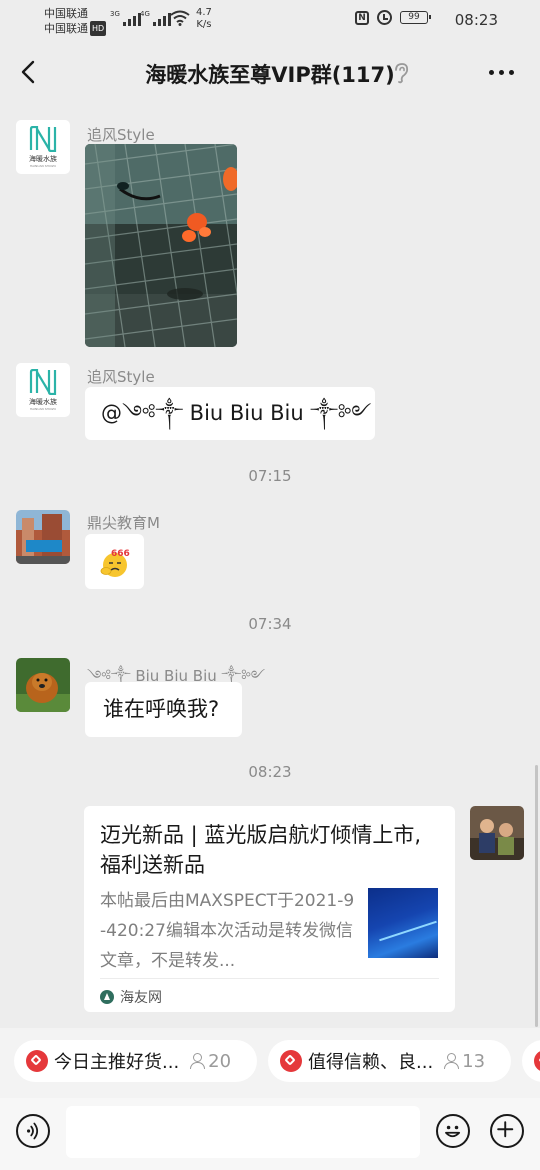  I want to click on quick-chip: 今日主推好货... 20, so click(135, 1061).